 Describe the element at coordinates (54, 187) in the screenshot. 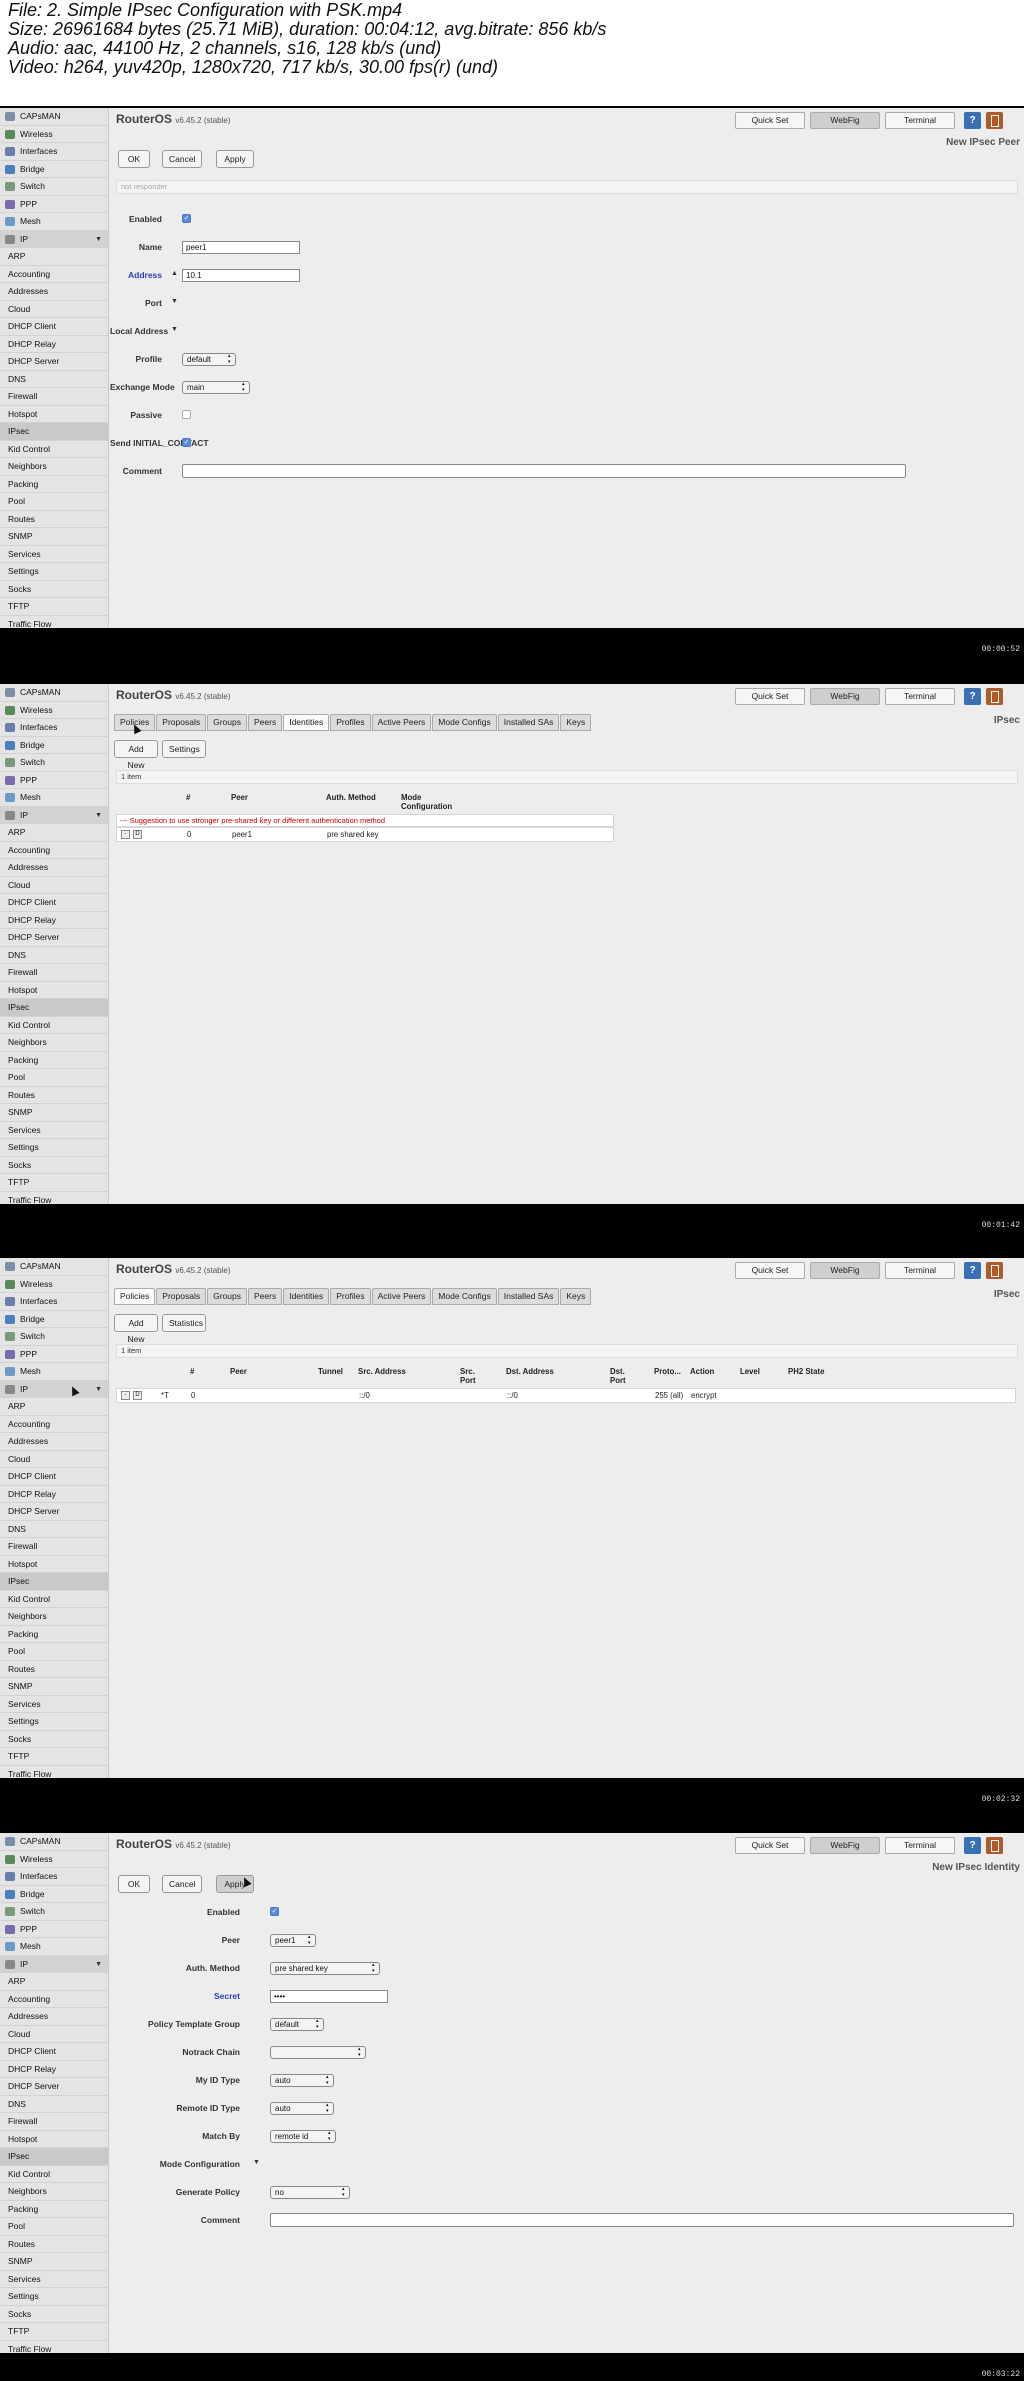

I see `sidebar-item-switch: Switch` at that location.